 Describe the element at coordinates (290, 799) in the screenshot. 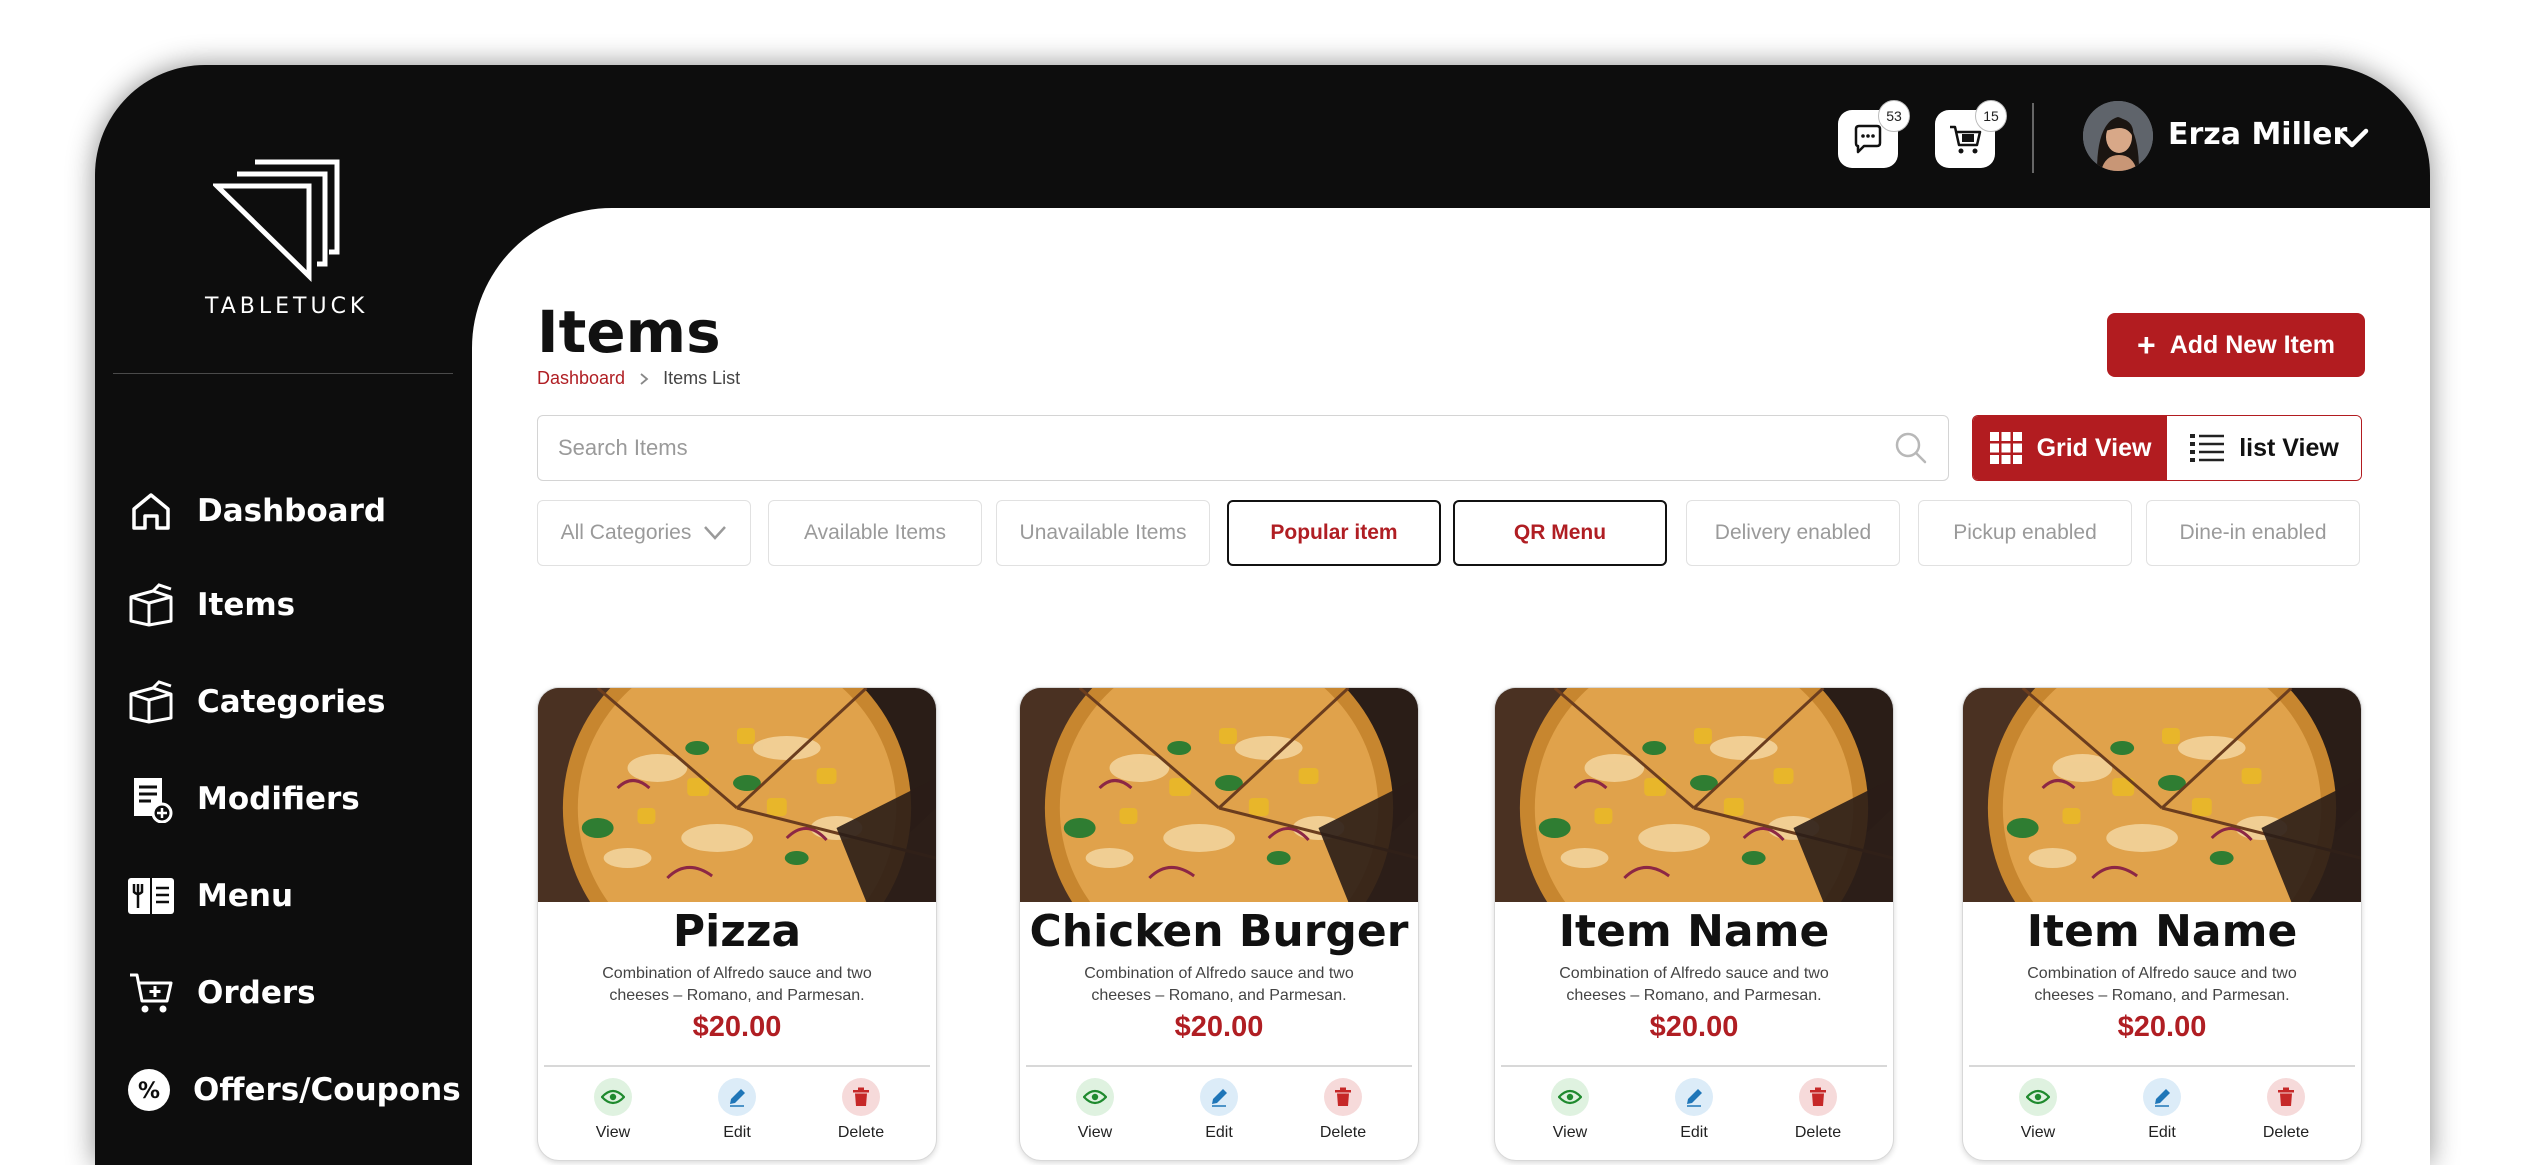

I see `sidebar-item-modifiers: Modifiers` at that location.